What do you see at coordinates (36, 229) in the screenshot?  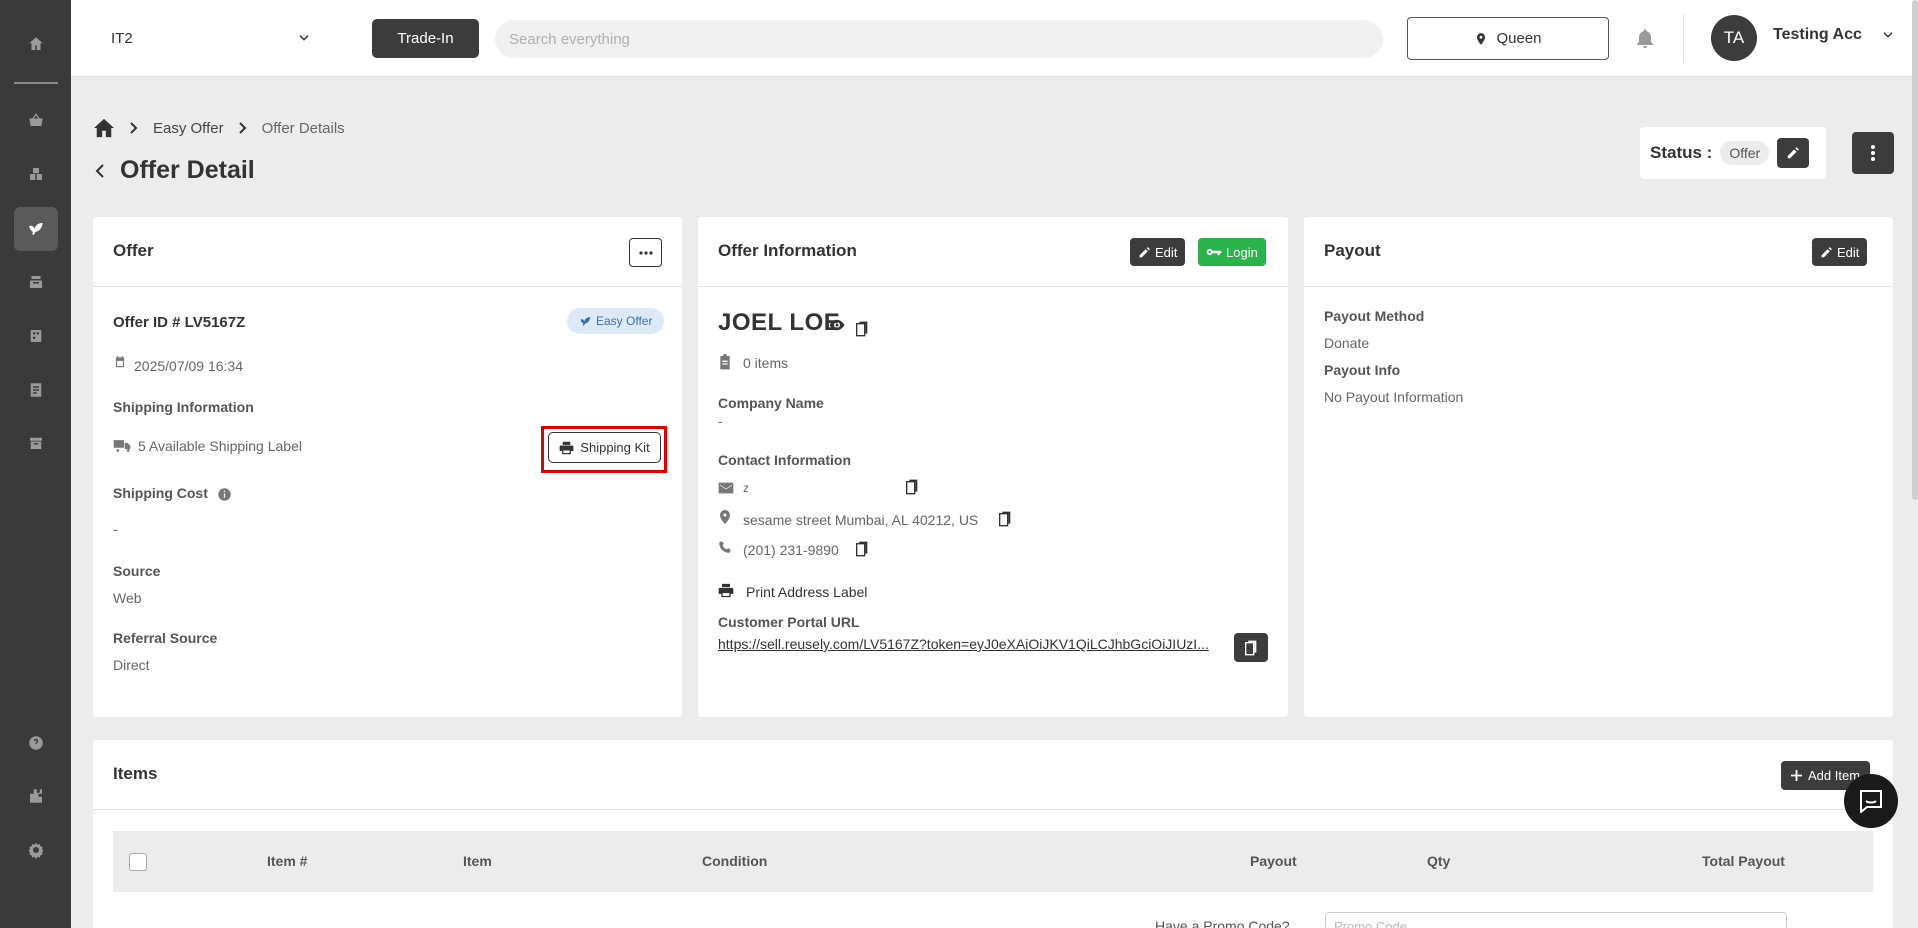 I see `sidebar-trade-in-icon` at bounding box center [36, 229].